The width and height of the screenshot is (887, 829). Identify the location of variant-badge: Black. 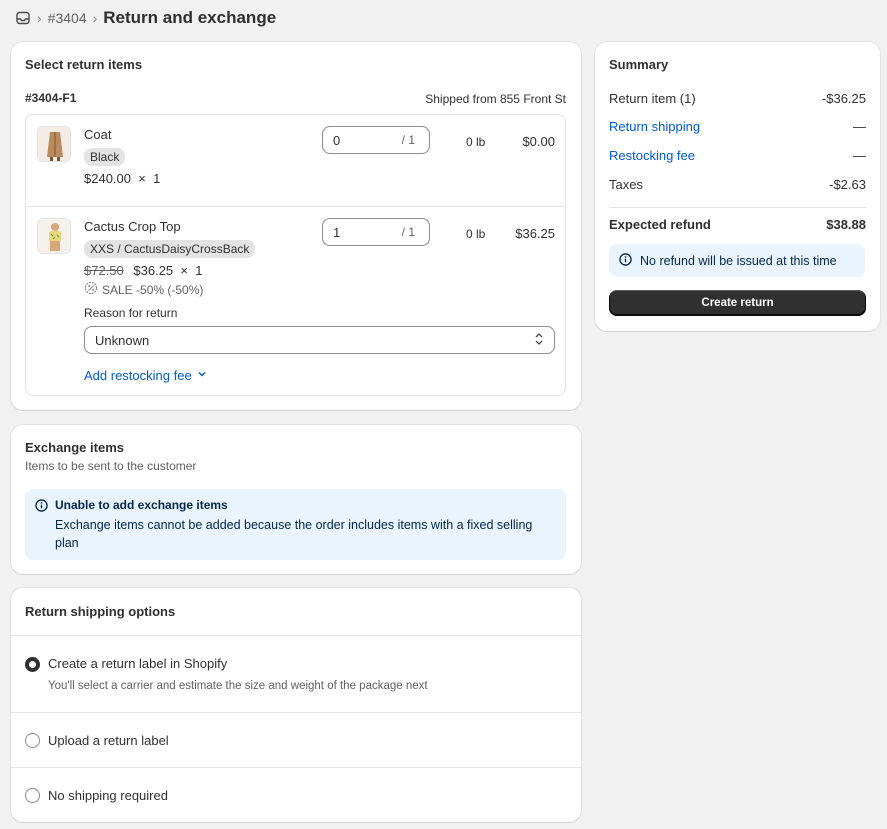
(105, 157).